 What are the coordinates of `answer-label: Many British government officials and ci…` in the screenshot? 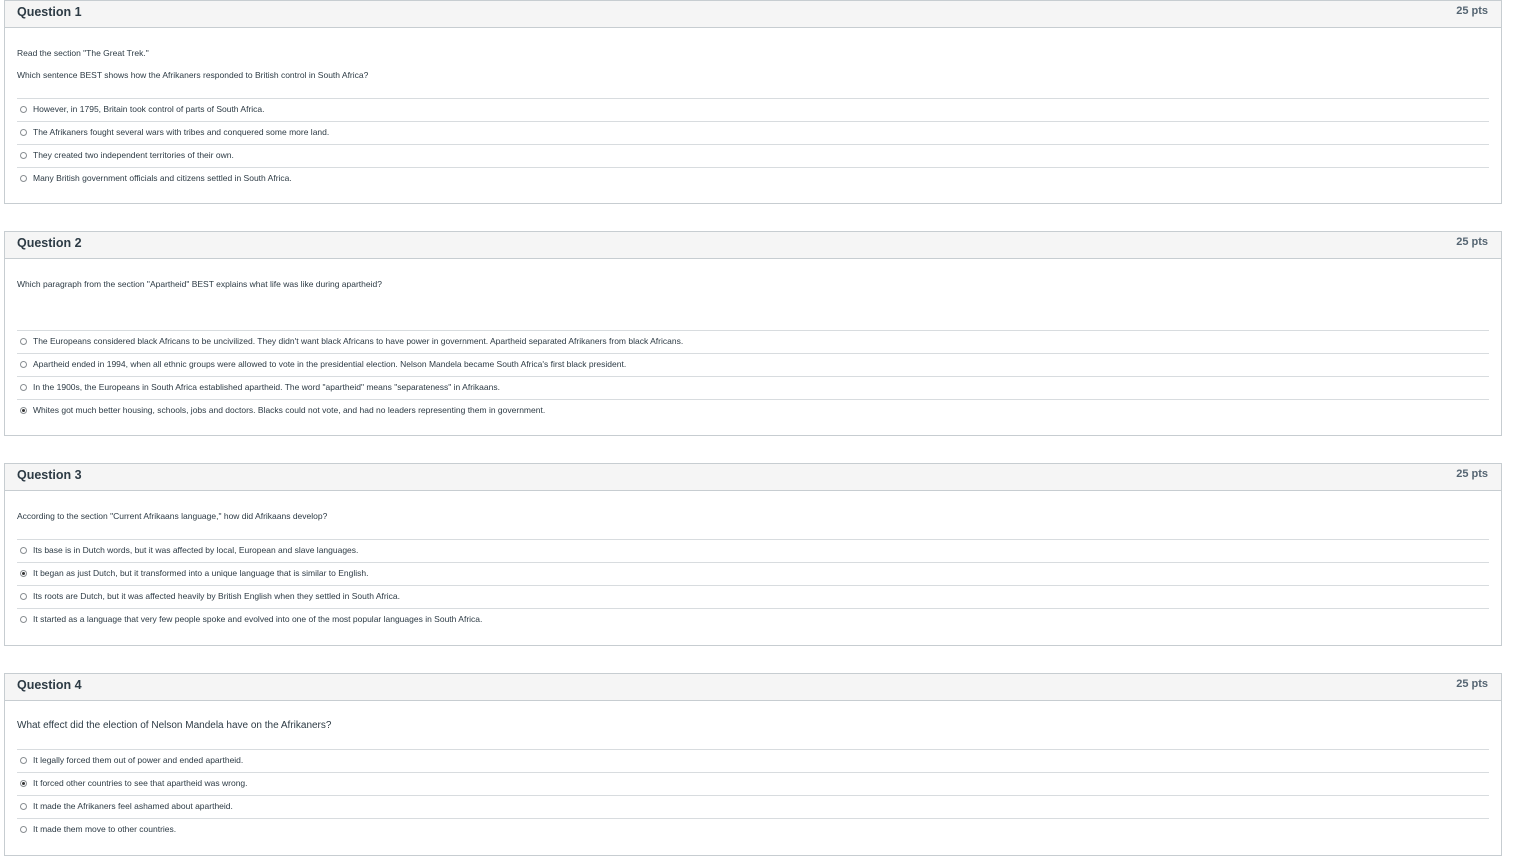 It's located at (162, 178).